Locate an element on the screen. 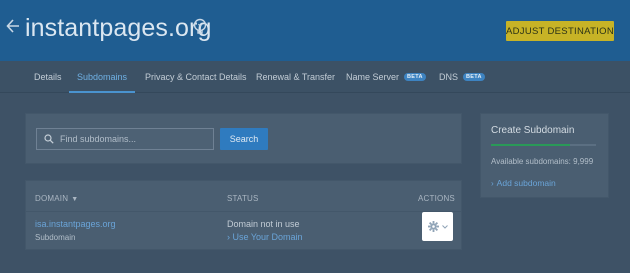  tab-label: Subdomains is located at coordinates (102, 77).